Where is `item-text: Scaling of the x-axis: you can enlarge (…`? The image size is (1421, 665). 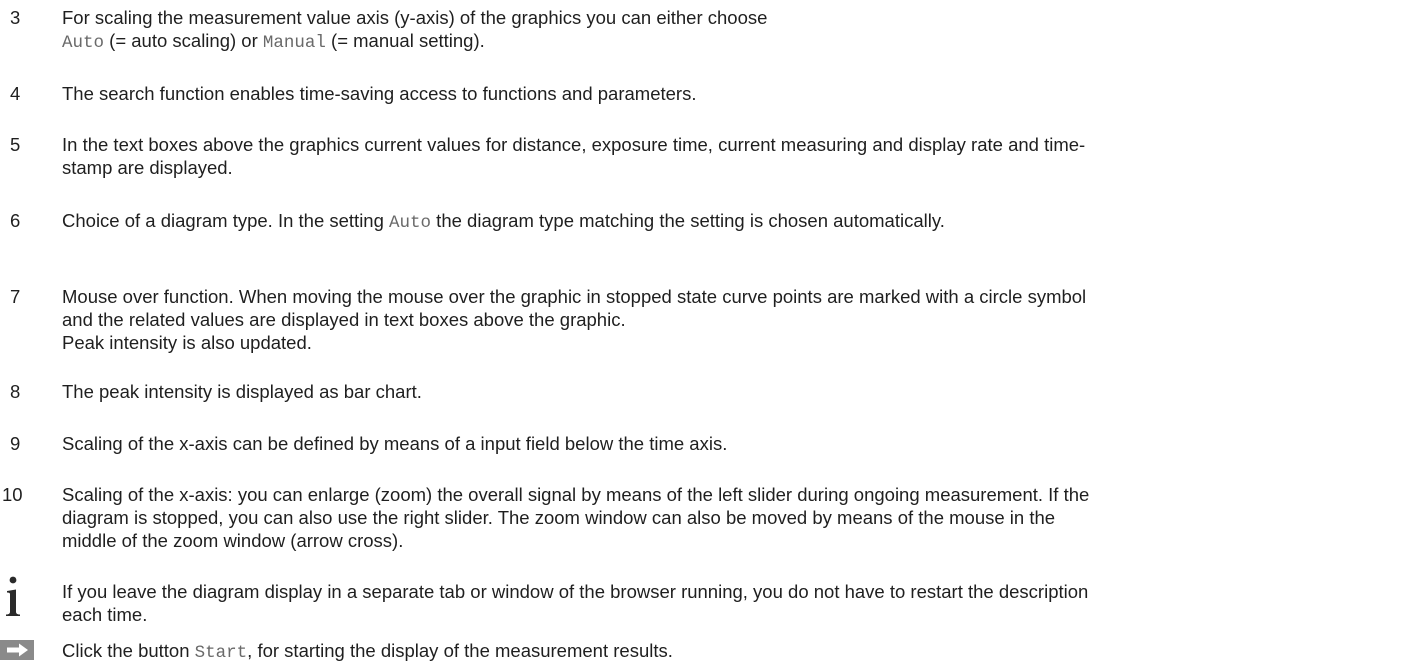 item-text: Scaling of the x-axis: you can enlarge (… is located at coordinates (739, 517).